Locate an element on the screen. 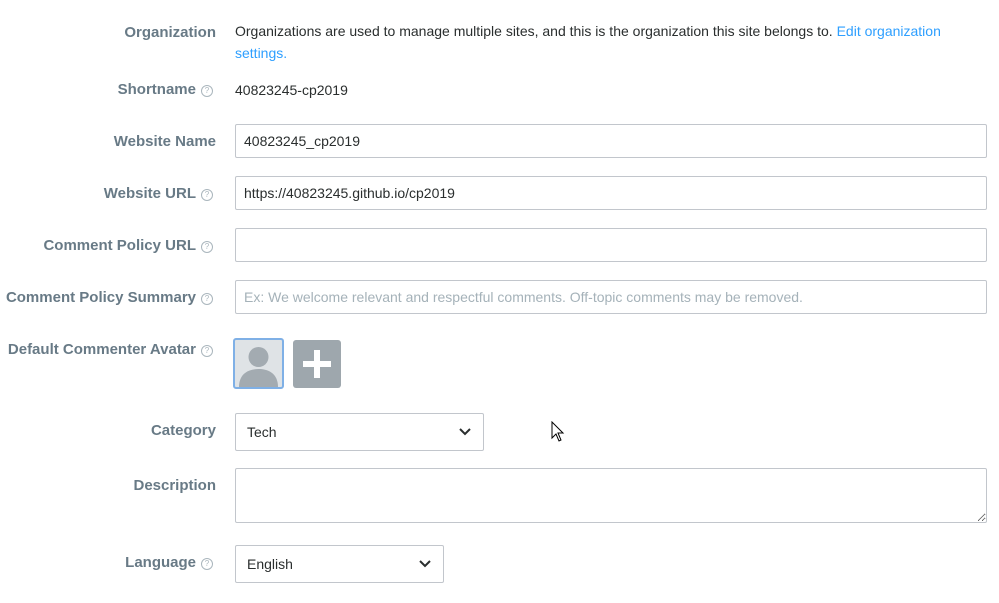  add-avatar-button is located at coordinates (317, 364).